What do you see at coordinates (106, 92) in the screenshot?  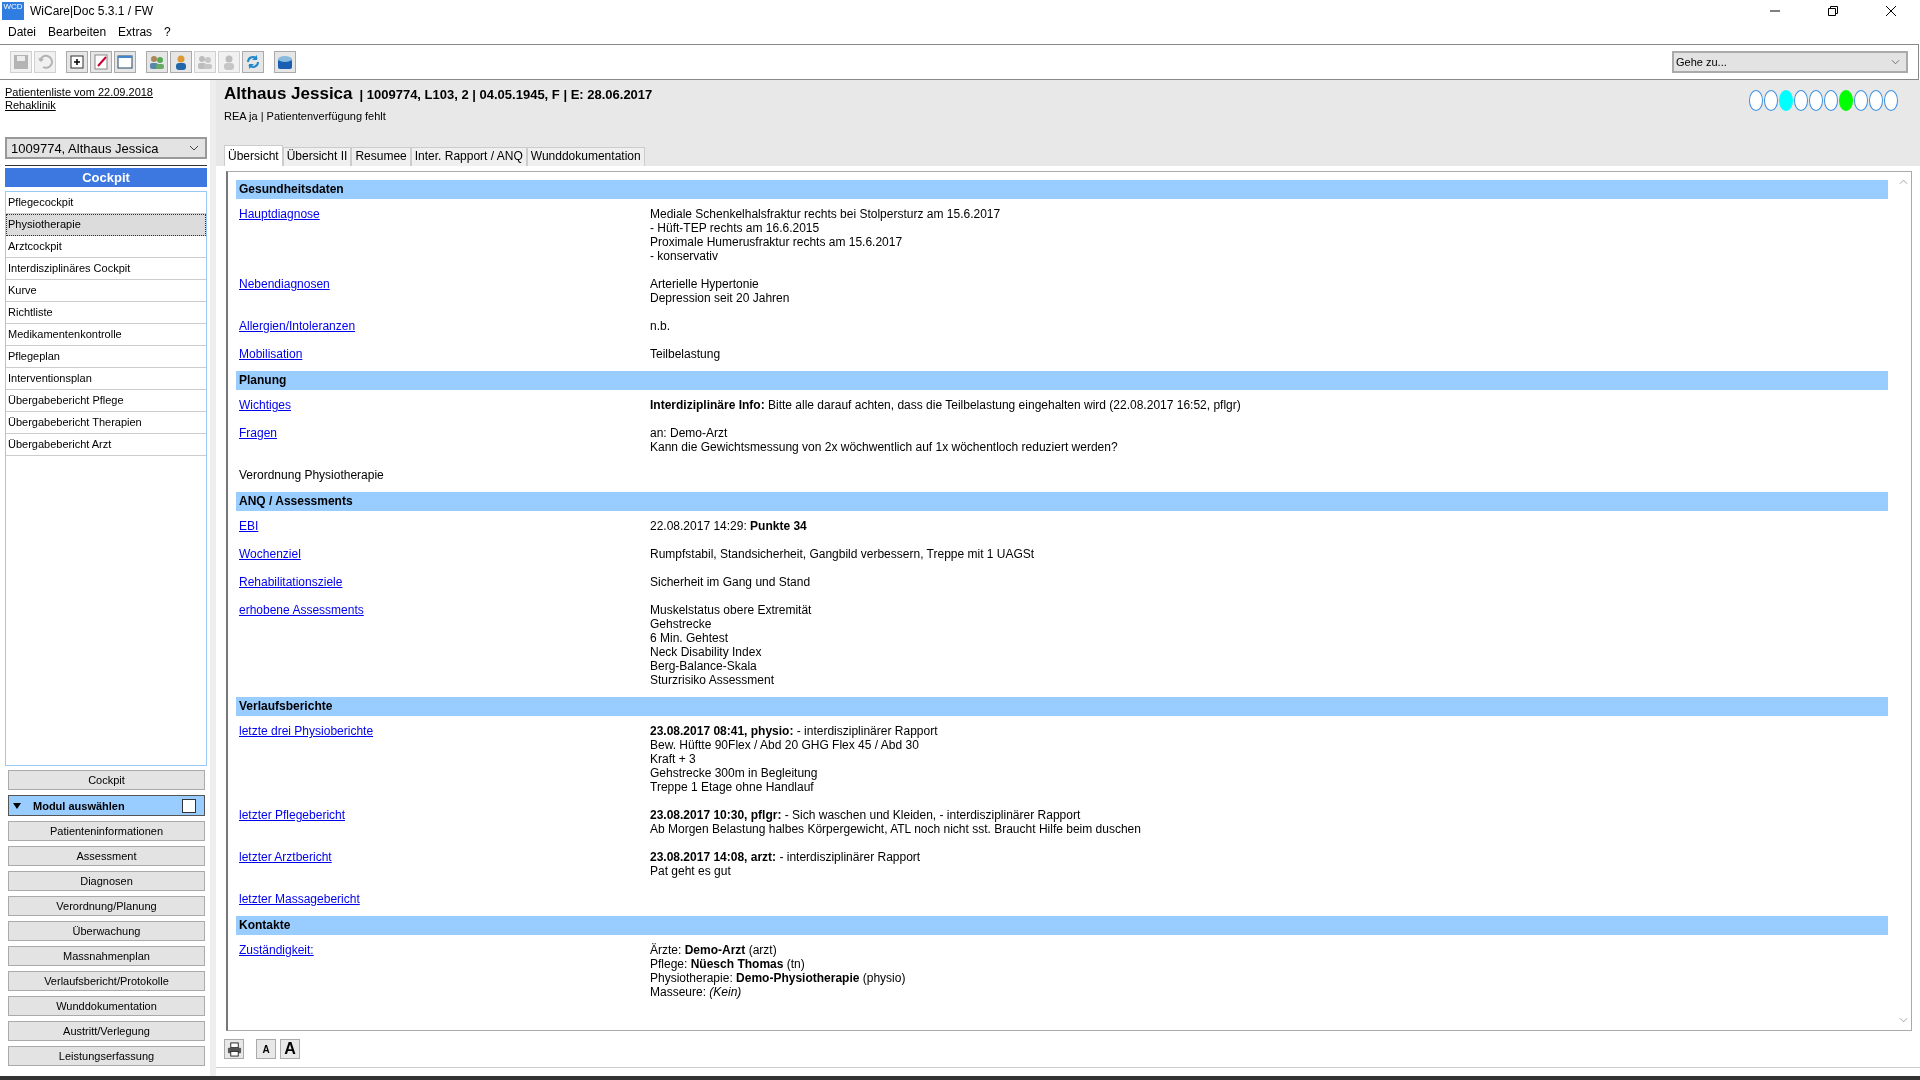 I see `patient-list-link: Patientenliste vom 22.09.2018` at bounding box center [106, 92].